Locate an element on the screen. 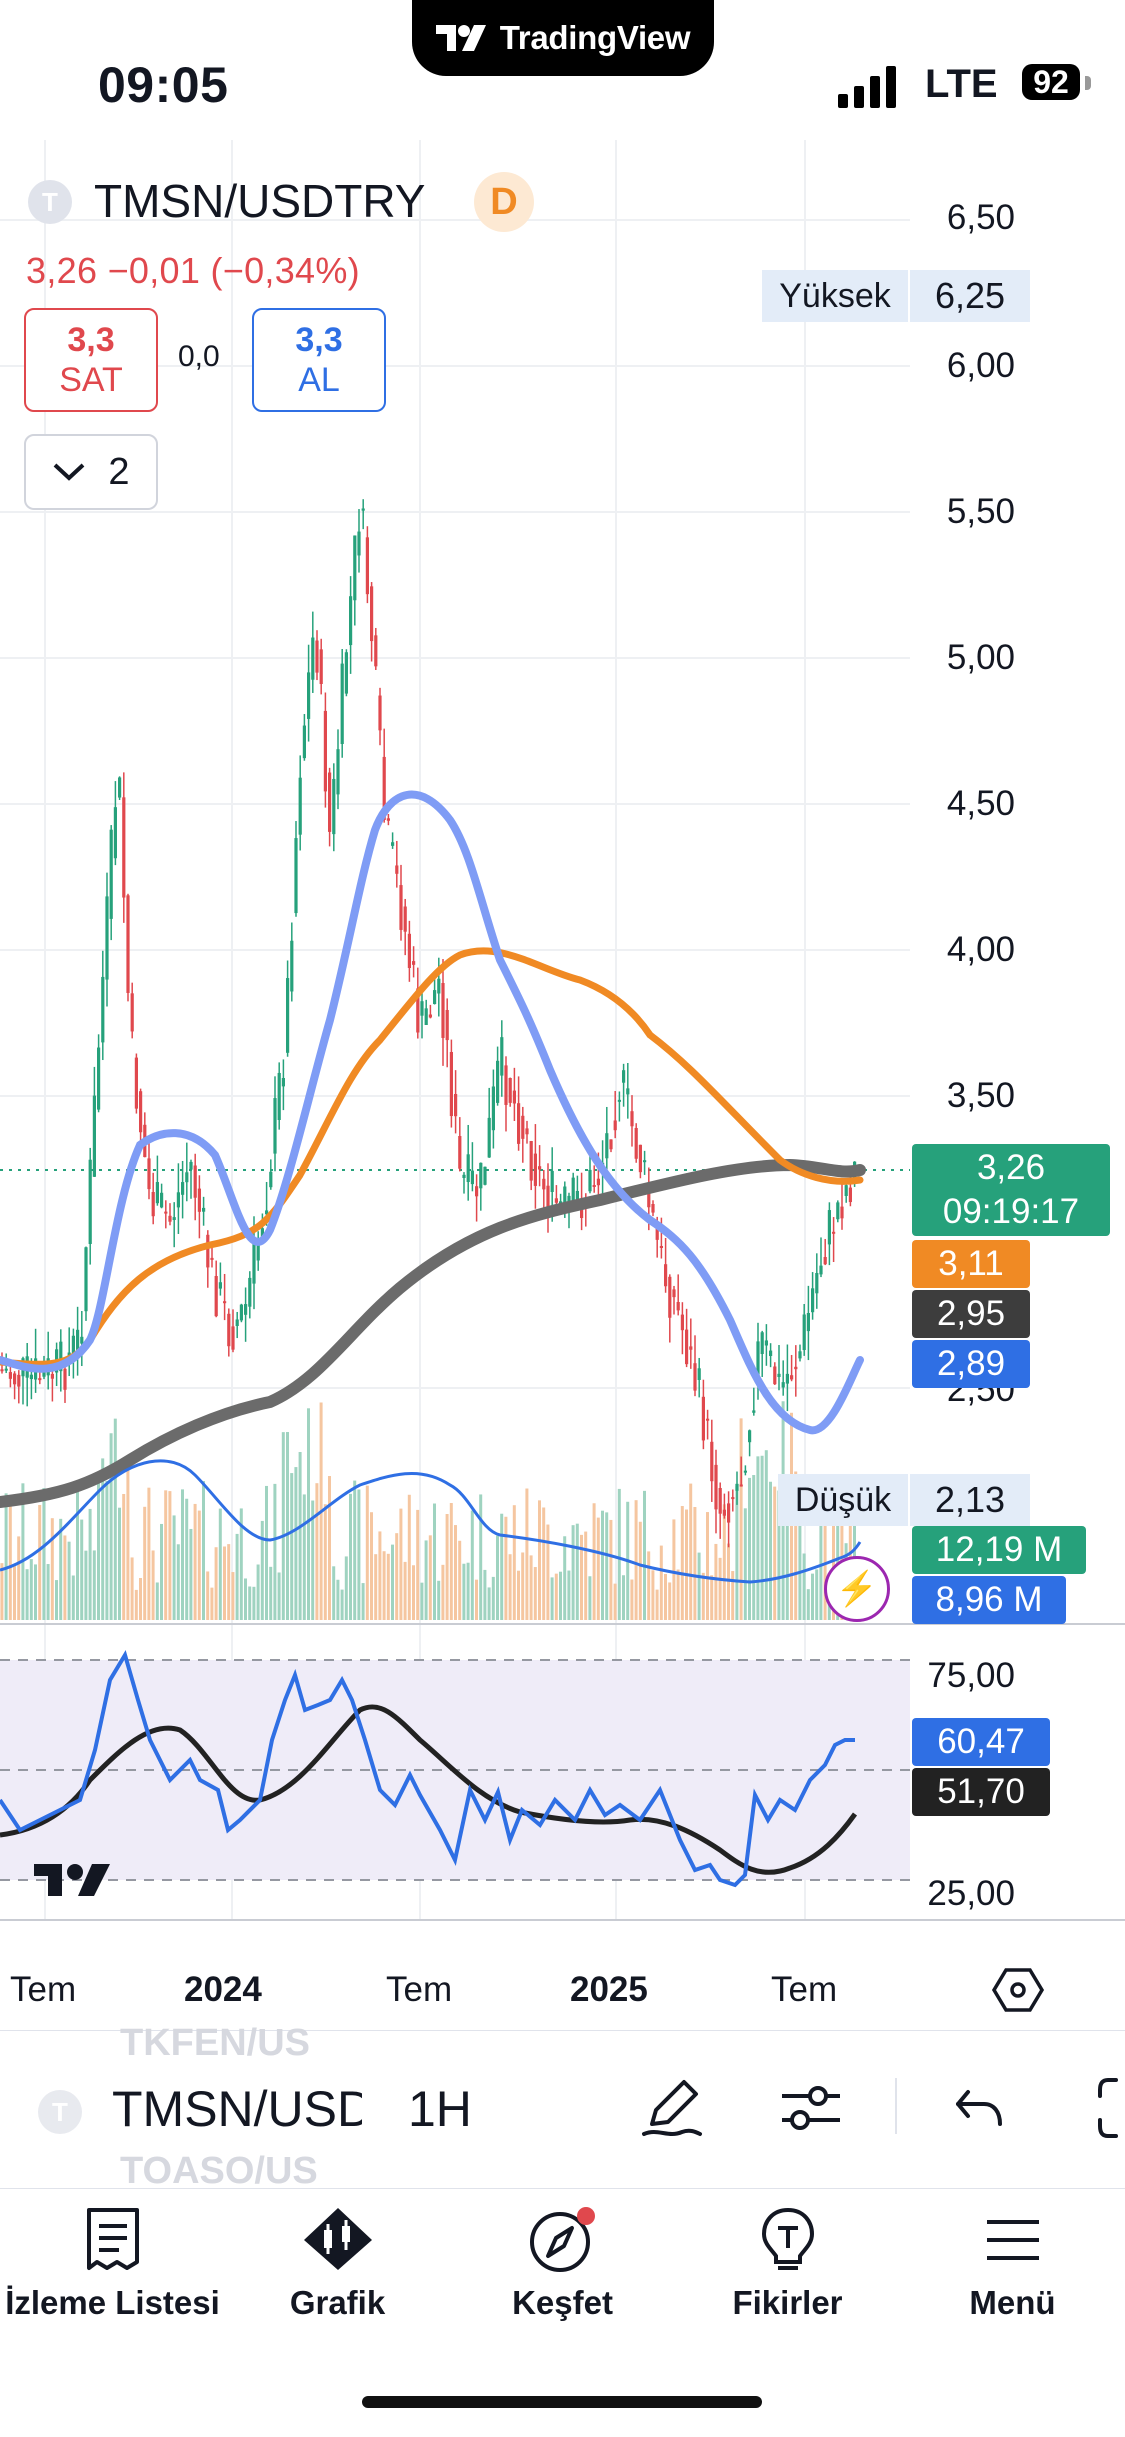  toolbar-divider is located at coordinates (896, 2106).